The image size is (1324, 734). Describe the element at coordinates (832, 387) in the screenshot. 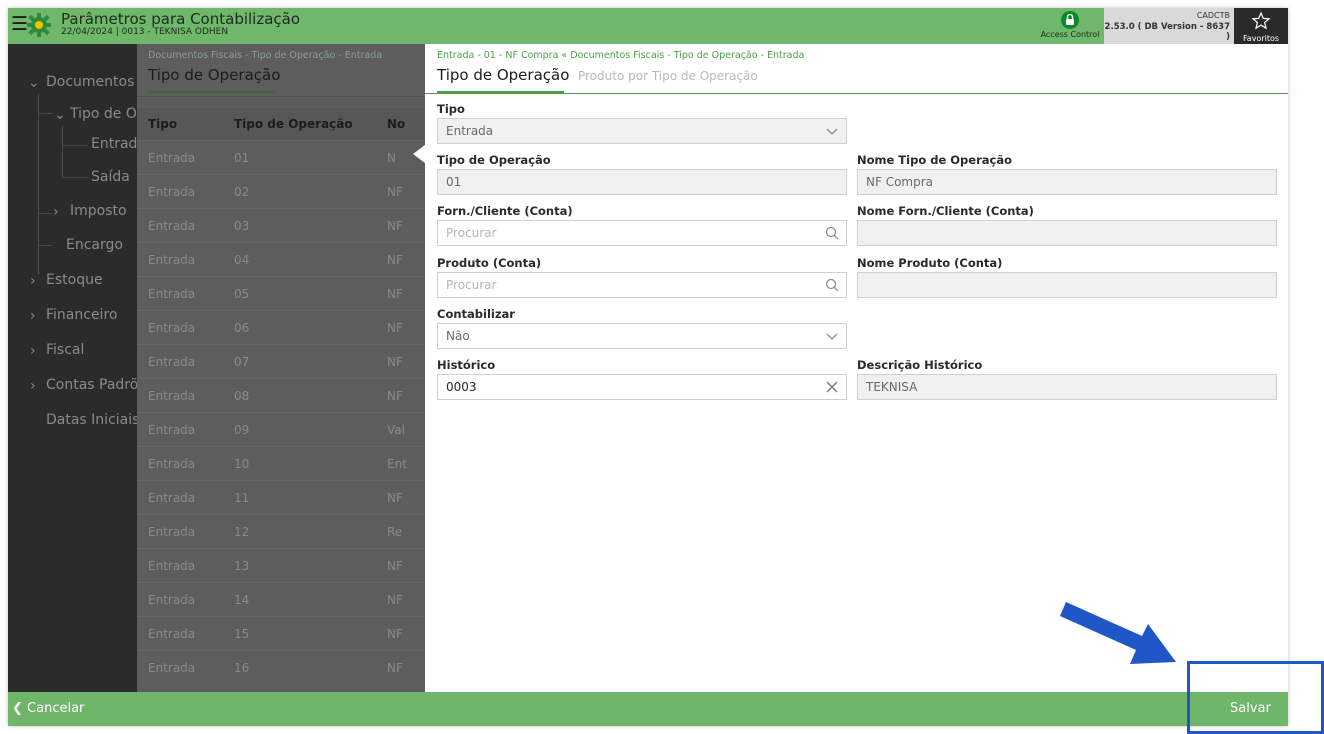

I see `close-icon` at that location.